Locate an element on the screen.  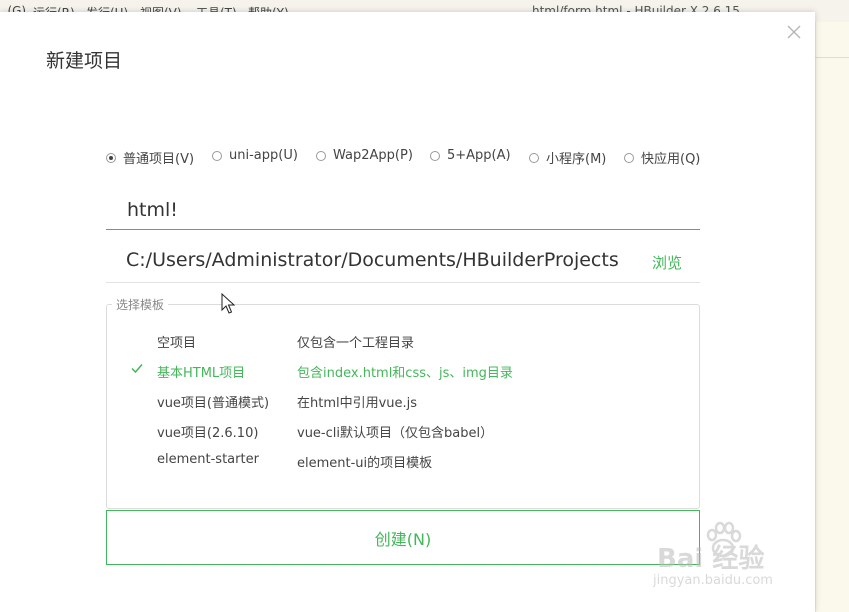
template-desc: element-ui的项目模板 is located at coordinates (365, 463).